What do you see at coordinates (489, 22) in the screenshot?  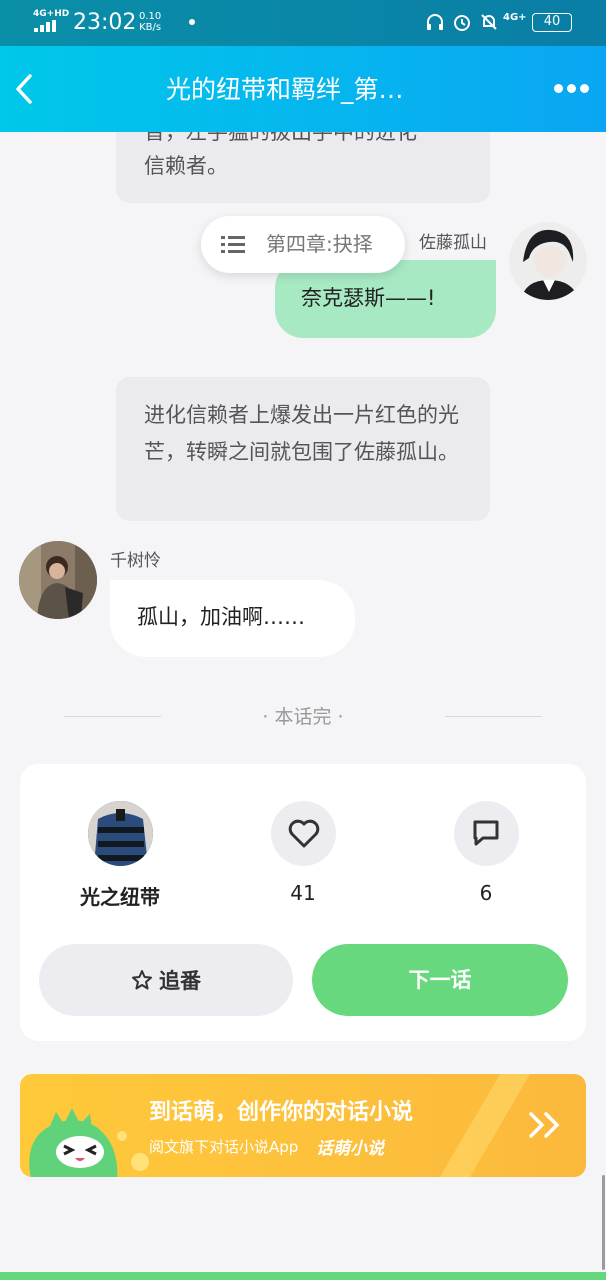 I see `mute-bell-icon` at bounding box center [489, 22].